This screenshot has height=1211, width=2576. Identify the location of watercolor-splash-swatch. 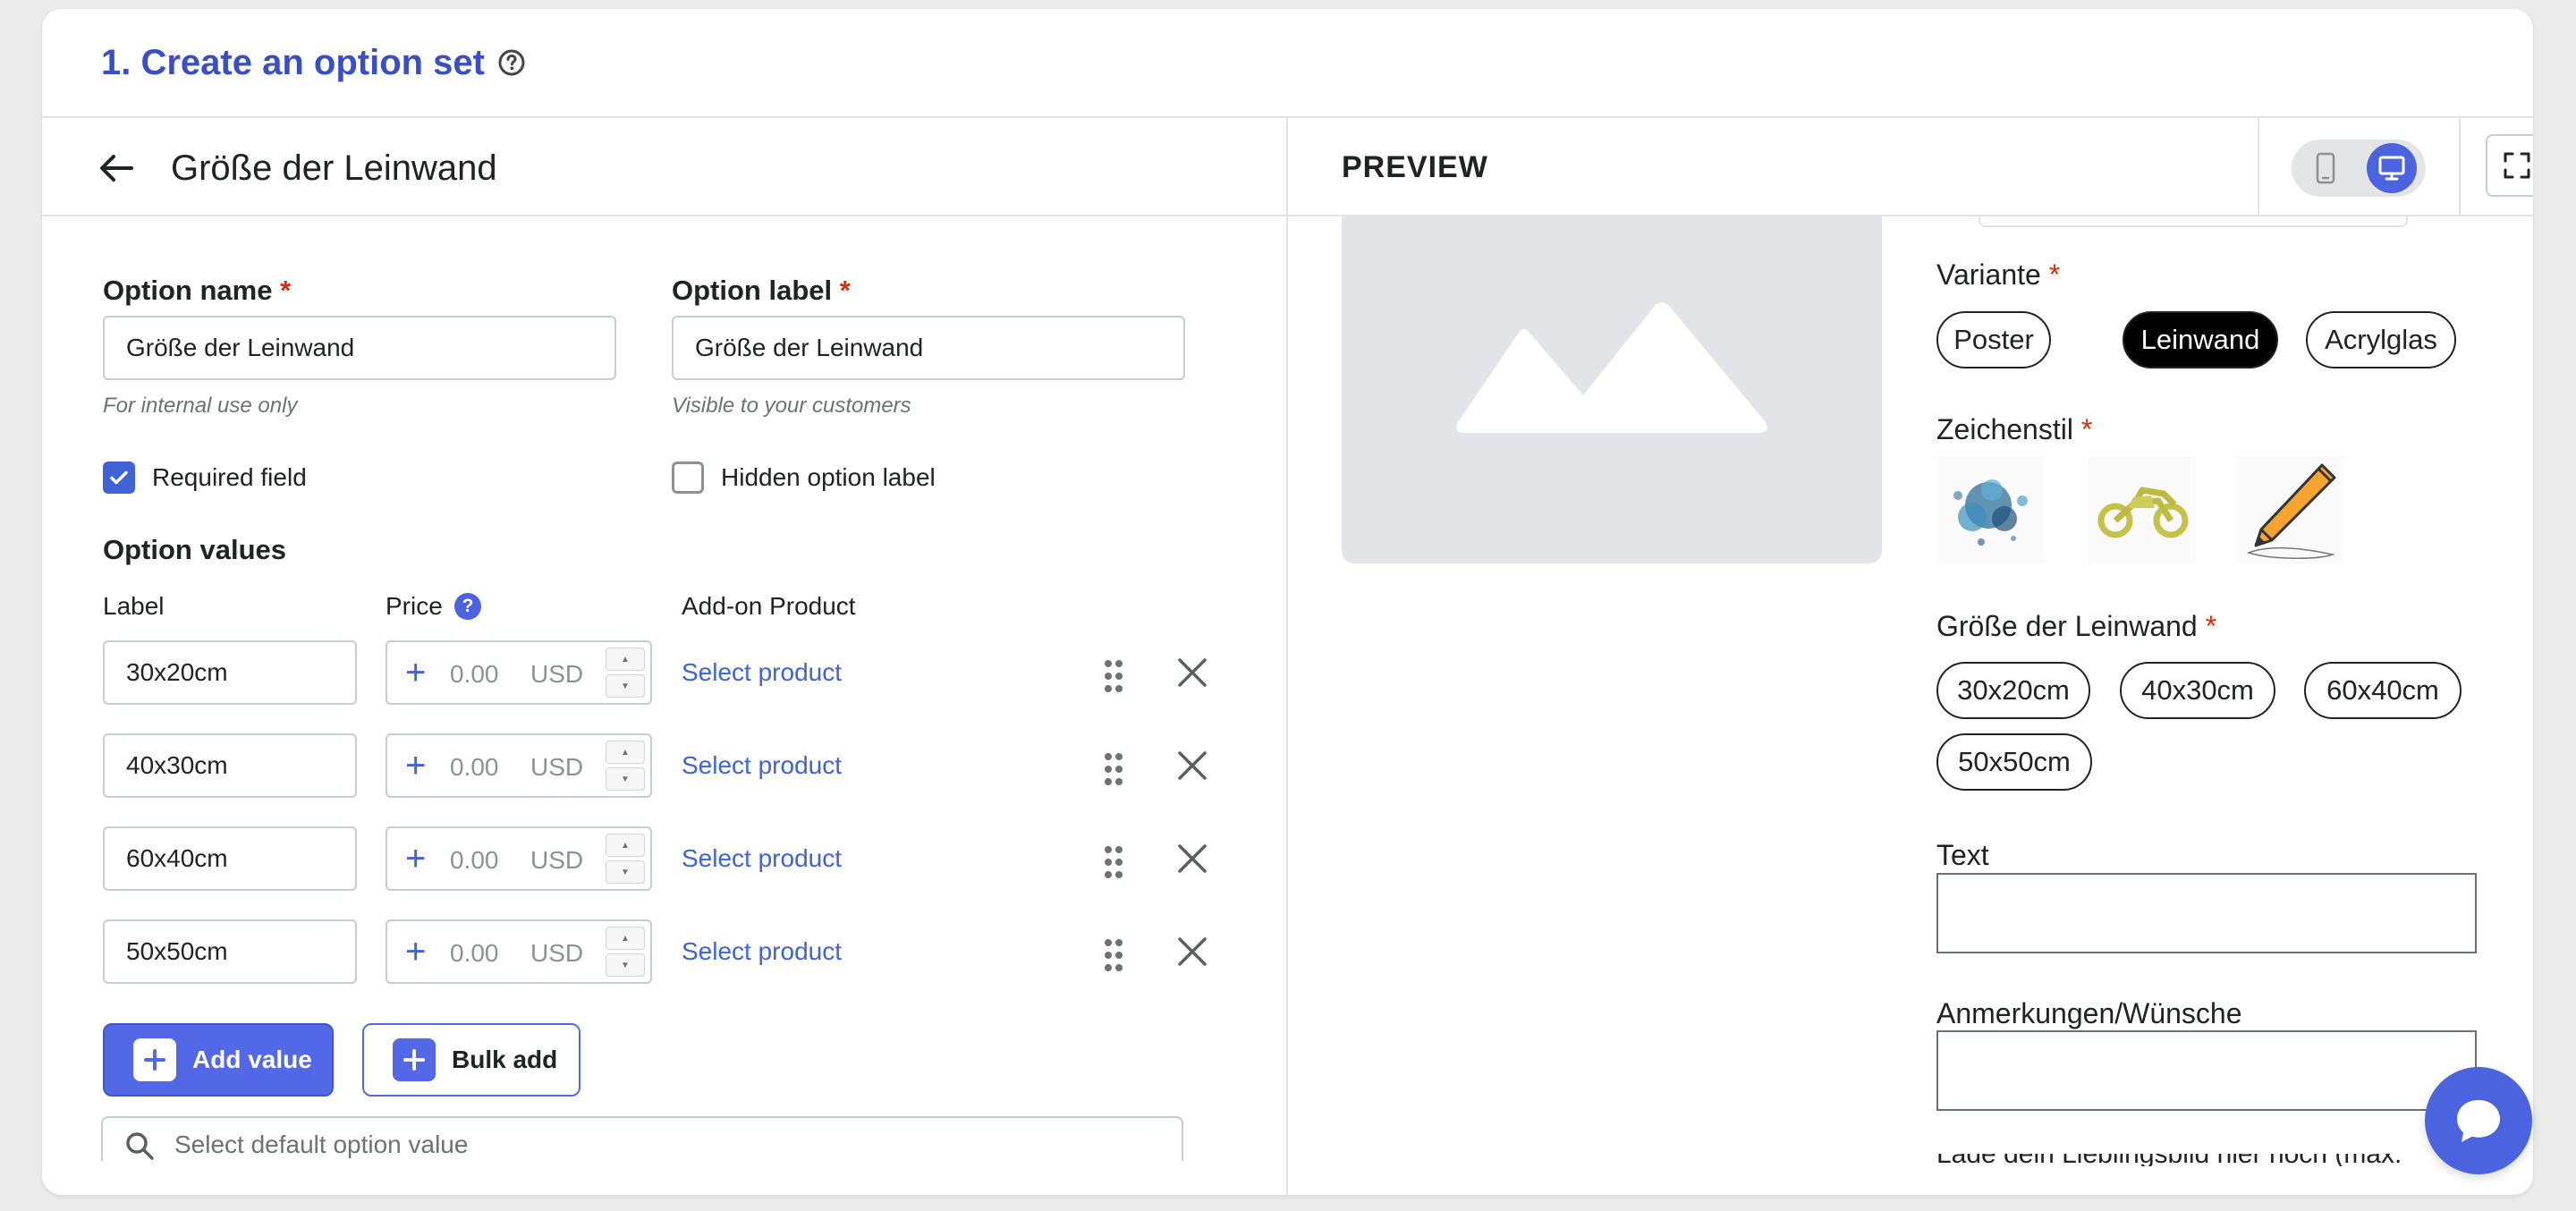
(1990, 509).